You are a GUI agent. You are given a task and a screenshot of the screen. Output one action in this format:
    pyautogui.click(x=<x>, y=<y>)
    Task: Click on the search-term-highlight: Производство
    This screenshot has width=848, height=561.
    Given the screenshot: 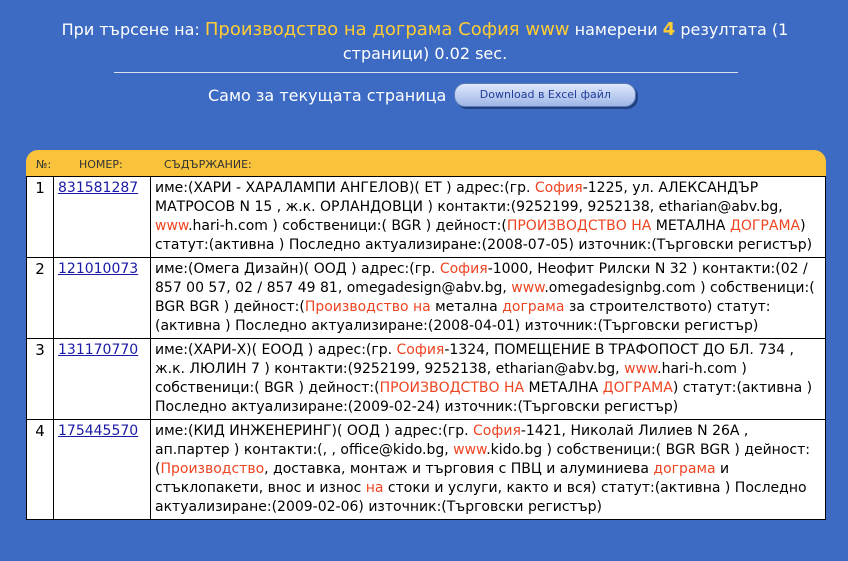 What is the action you would take?
    pyautogui.click(x=212, y=469)
    